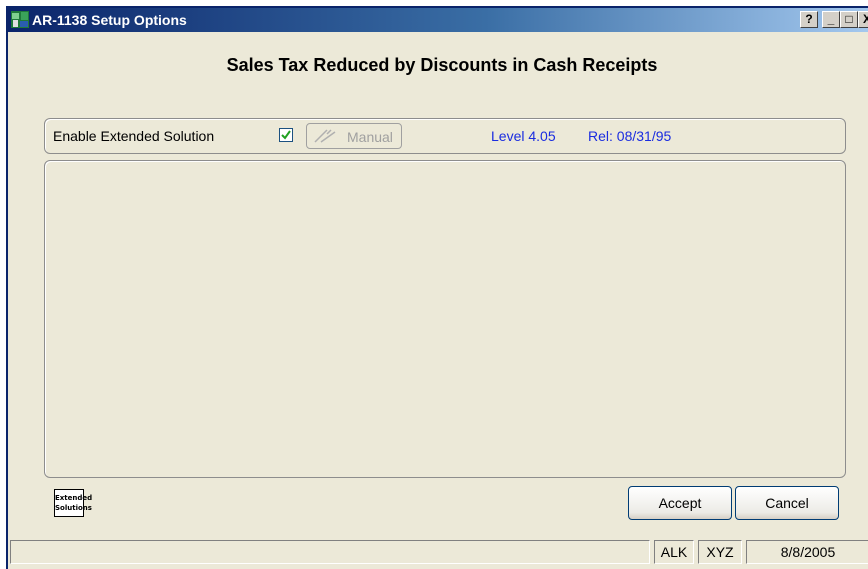 The width and height of the screenshot is (868, 569). I want to click on window-title: AR-1138 Setup Options, so click(109, 20).